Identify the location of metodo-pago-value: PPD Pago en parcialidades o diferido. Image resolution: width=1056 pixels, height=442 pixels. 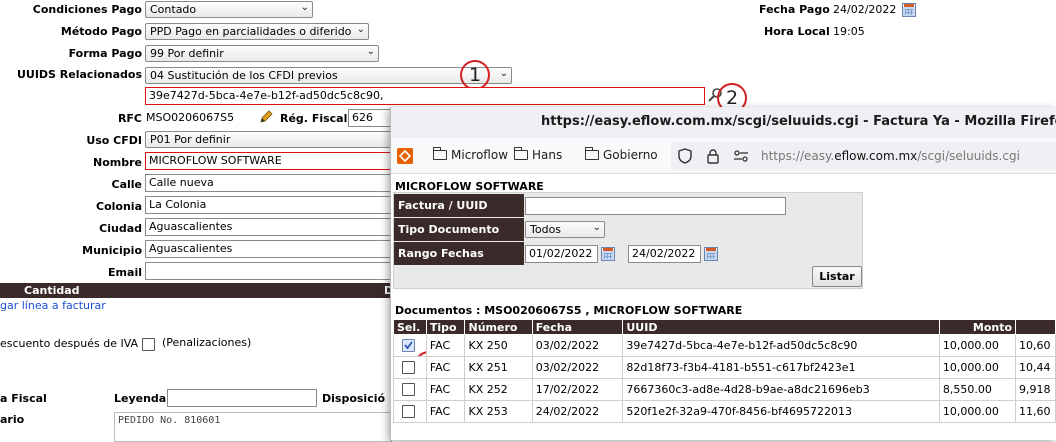
(251, 31).